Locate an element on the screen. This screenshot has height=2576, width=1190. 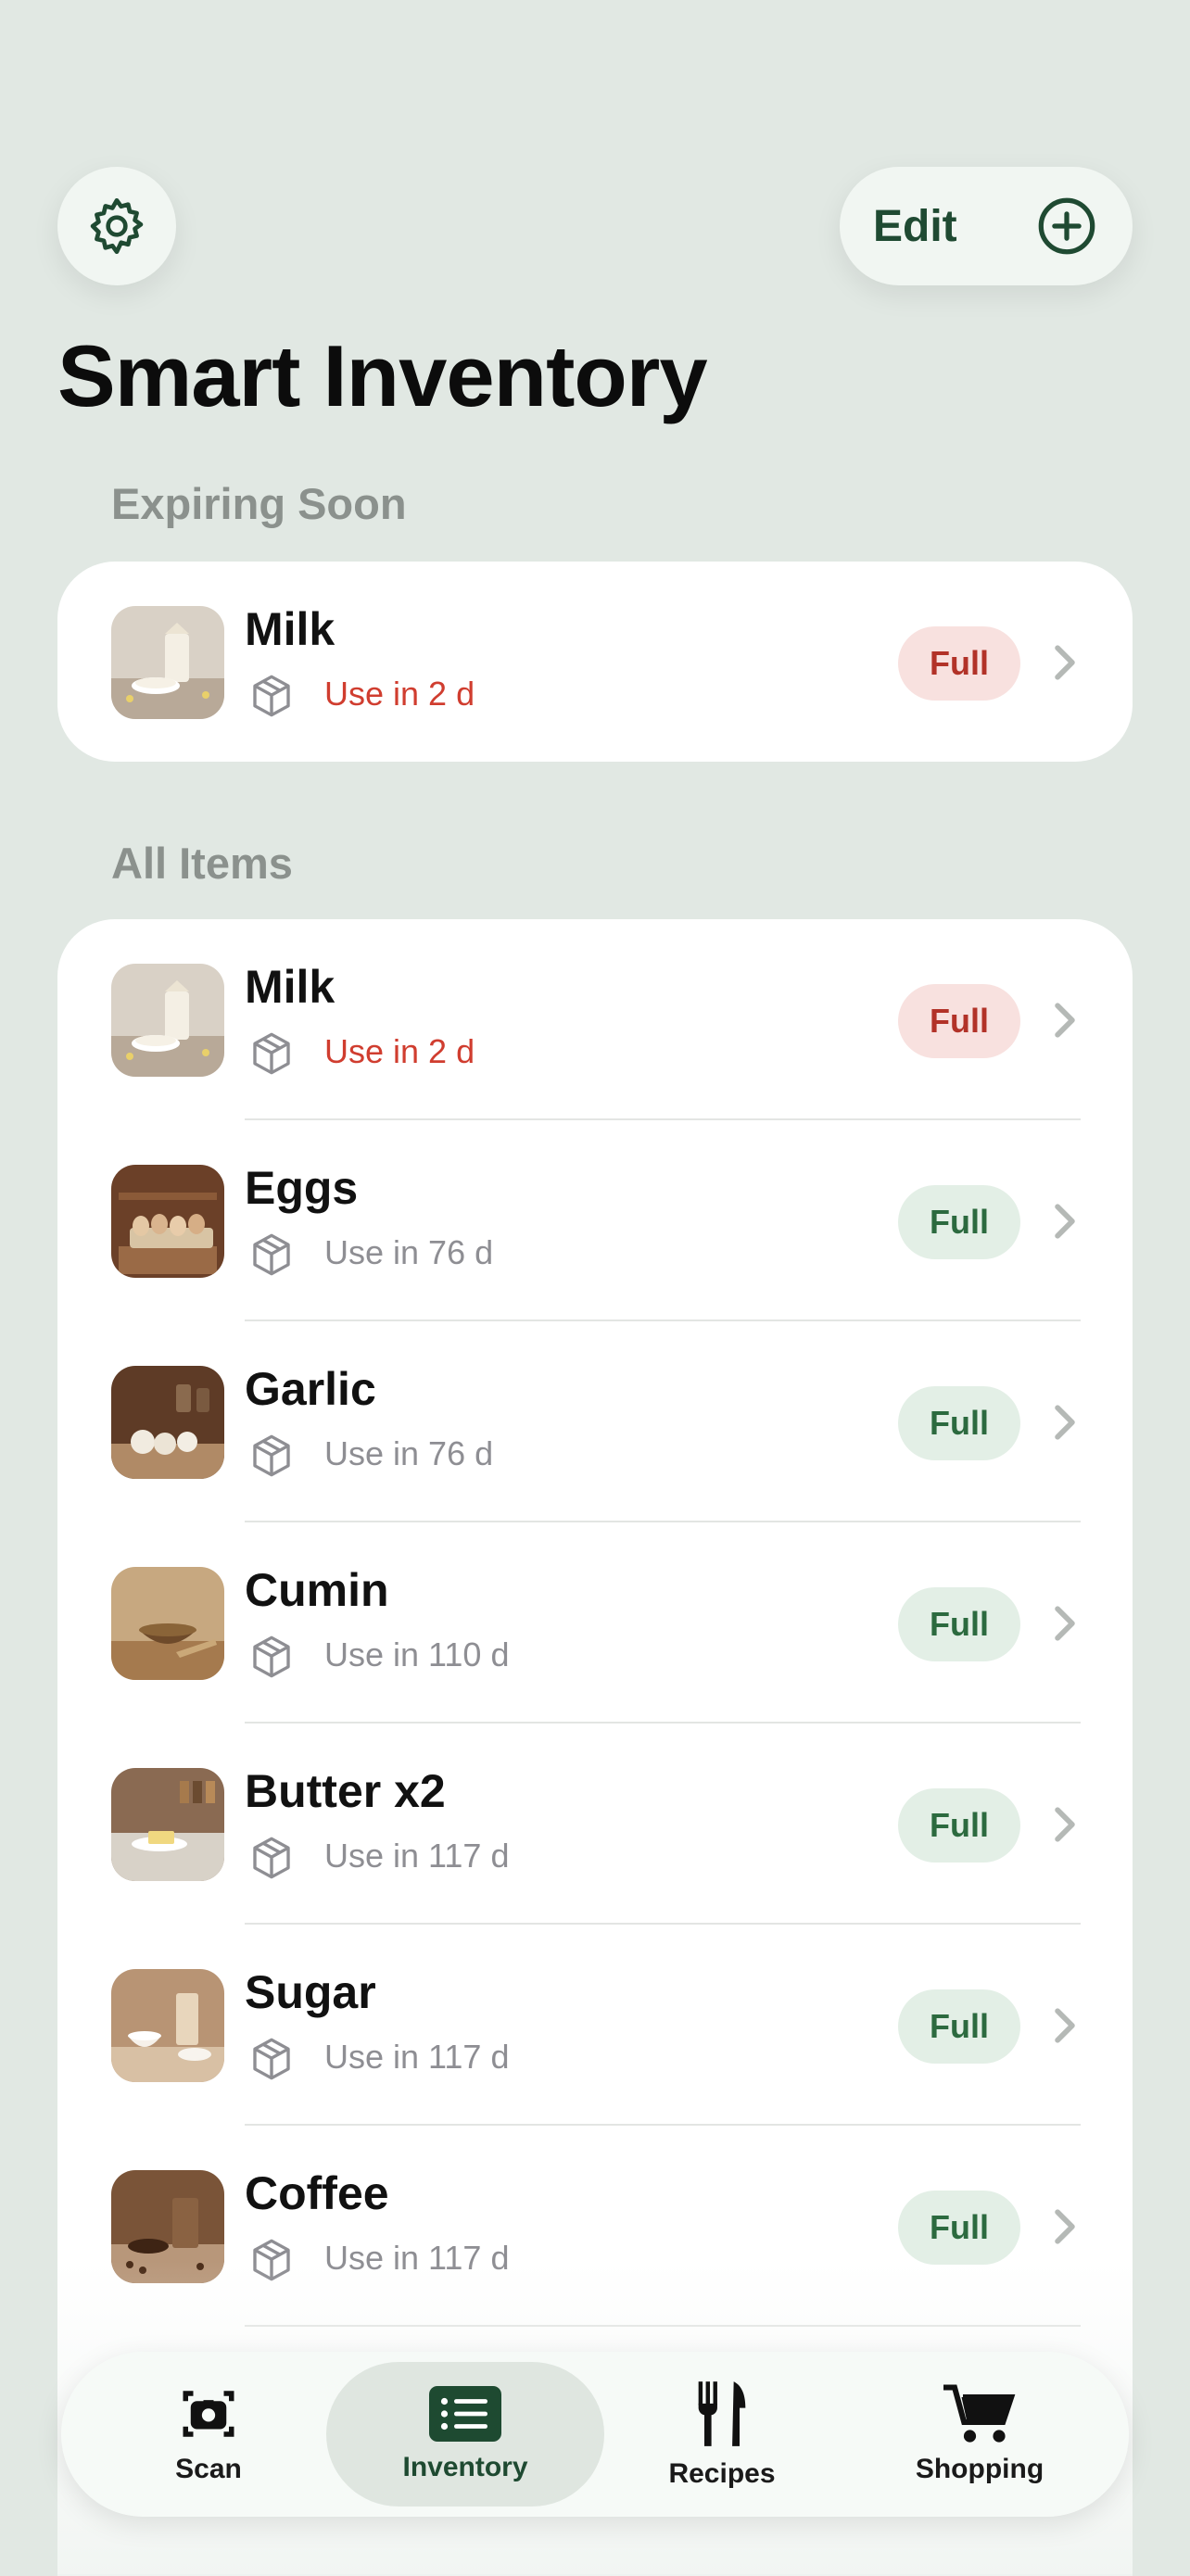
item-name: Cumin is located at coordinates (317, 1590).